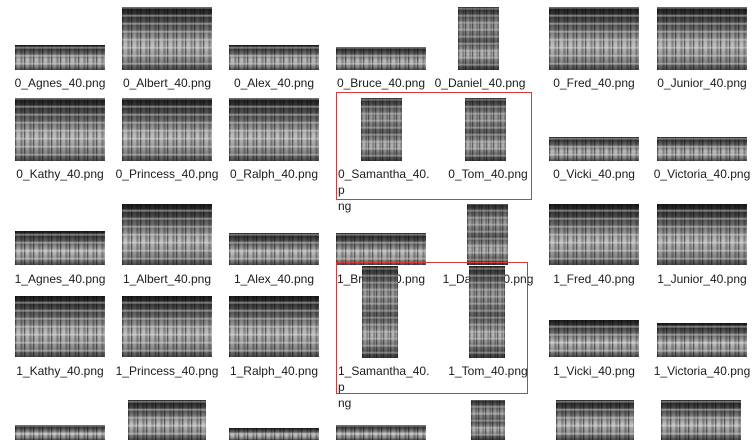 The image size is (756, 440). Describe the element at coordinates (60, 371) in the screenshot. I see `file-name-label: 1_Kathy_40.png` at that location.